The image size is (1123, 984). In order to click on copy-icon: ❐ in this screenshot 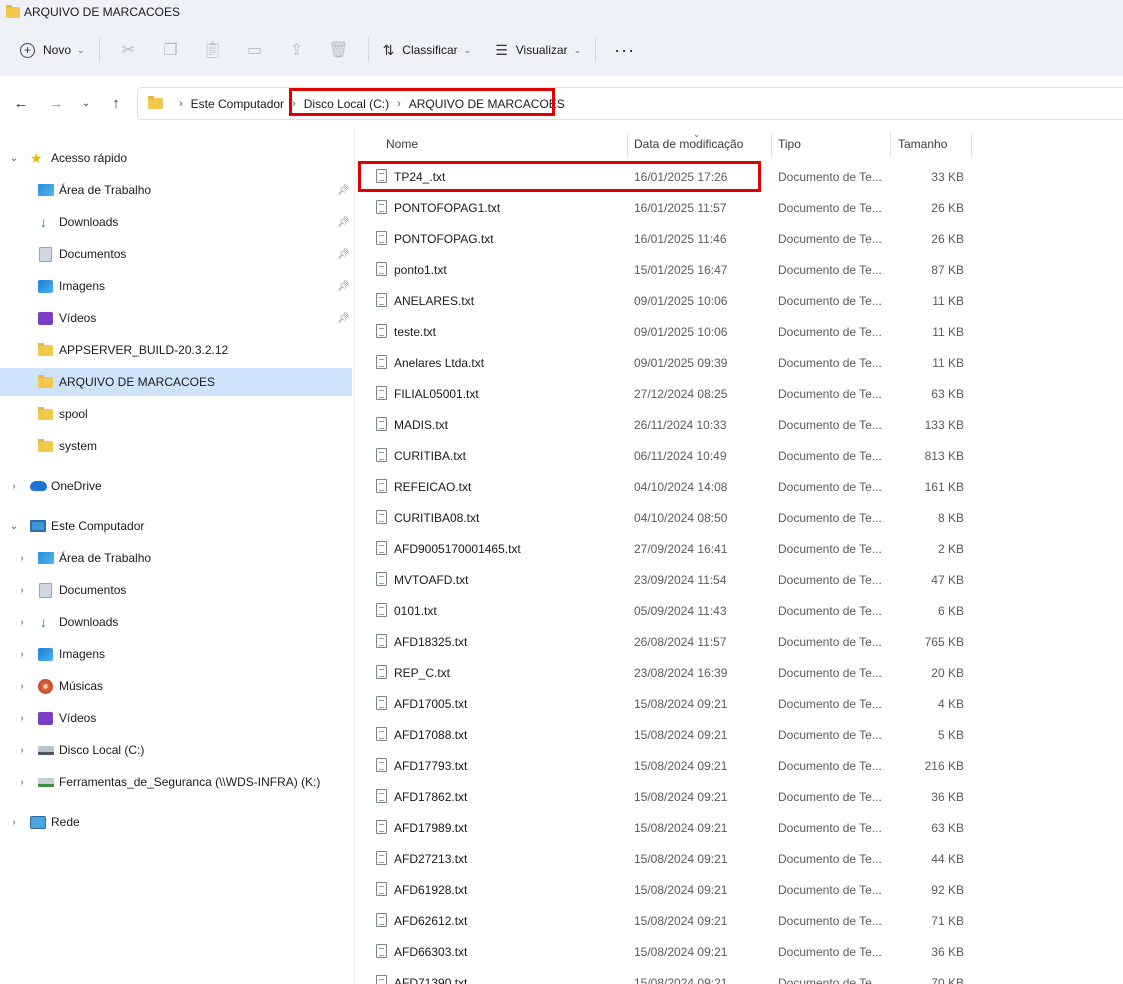, I will do `click(171, 50)`.